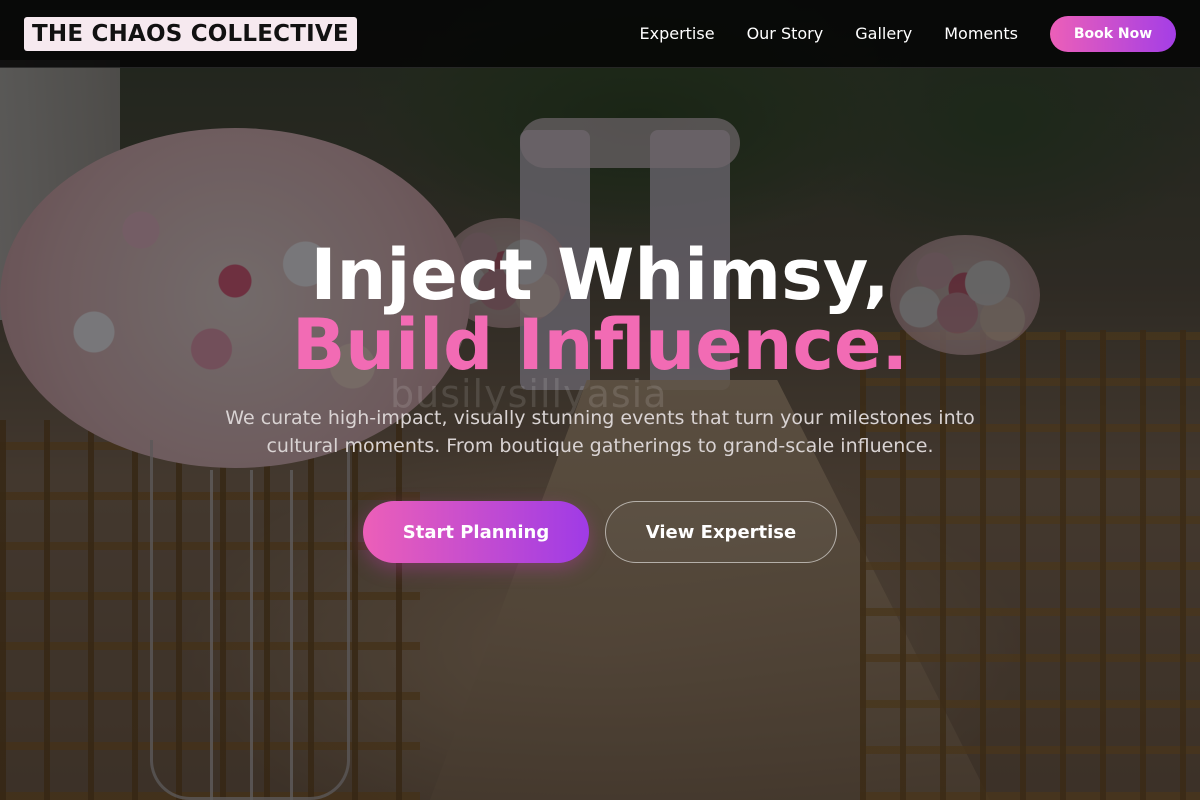  What do you see at coordinates (190, 33) in the screenshot?
I see `site-logo: THE CHAOS COLLECTIVE` at bounding box center [190, 33].